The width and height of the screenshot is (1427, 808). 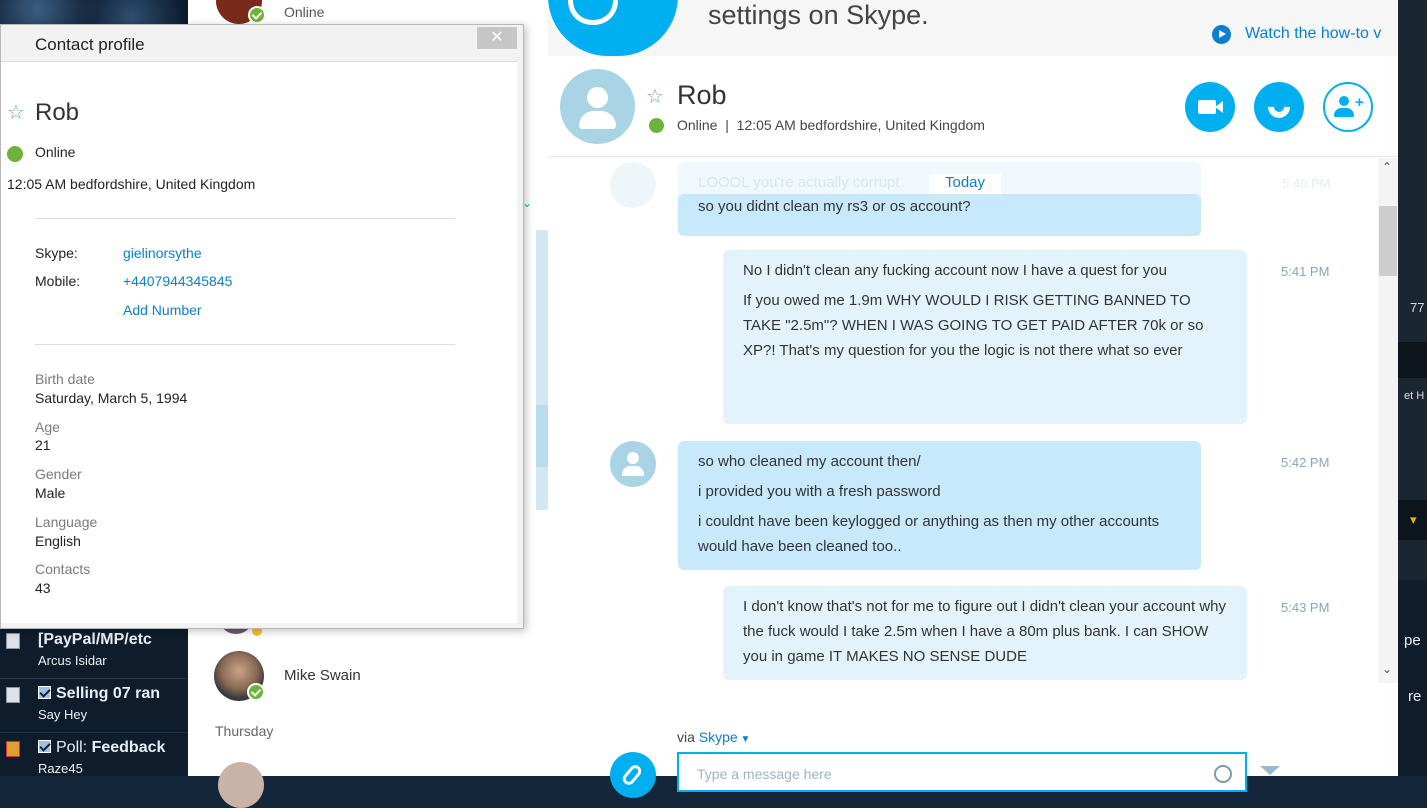 What do you see at coordinates (95, 640) in the screenshot?
I see `thread-title: [PayPal/MP/etc` at bounding box center [95, 640].